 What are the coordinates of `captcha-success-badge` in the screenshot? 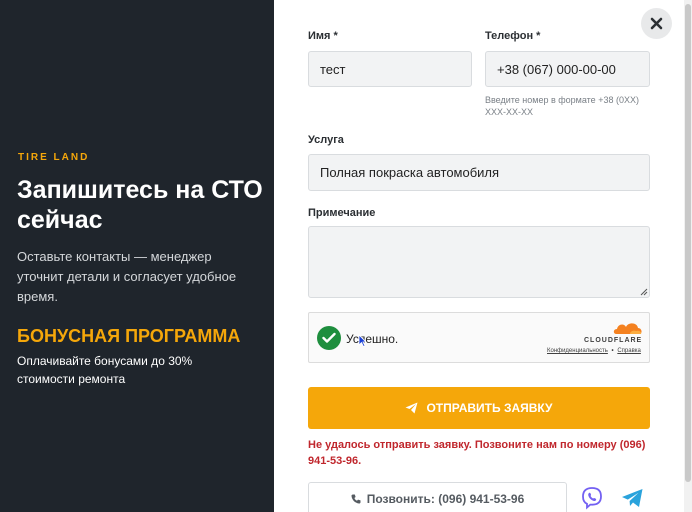 It's located at (329, 338).